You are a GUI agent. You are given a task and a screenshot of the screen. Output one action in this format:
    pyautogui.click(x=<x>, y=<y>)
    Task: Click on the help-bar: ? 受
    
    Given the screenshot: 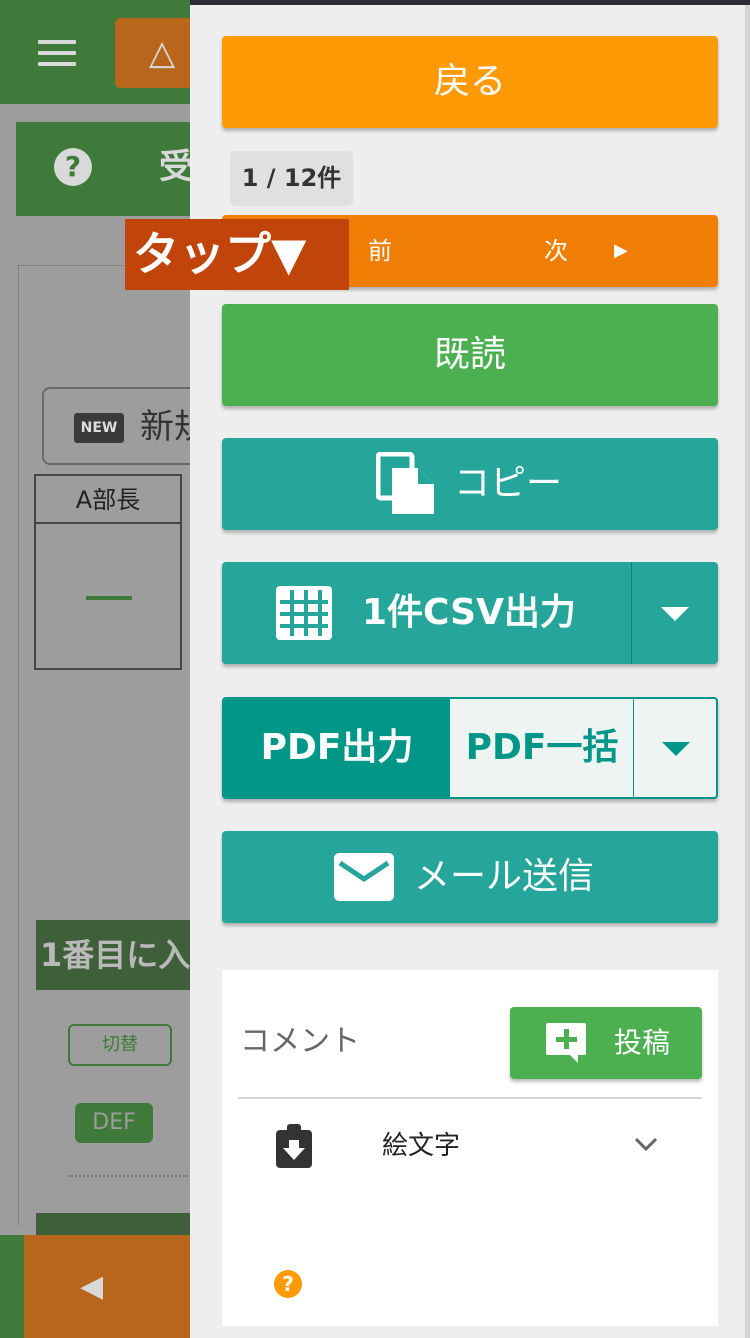 What is the action you would take?
    pyautogui.click(x=103, y=169)
    